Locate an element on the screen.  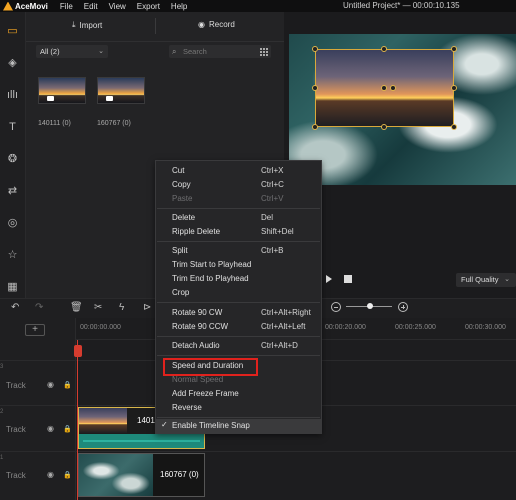
clip-thumbnail is located at coordinates (103, 420).